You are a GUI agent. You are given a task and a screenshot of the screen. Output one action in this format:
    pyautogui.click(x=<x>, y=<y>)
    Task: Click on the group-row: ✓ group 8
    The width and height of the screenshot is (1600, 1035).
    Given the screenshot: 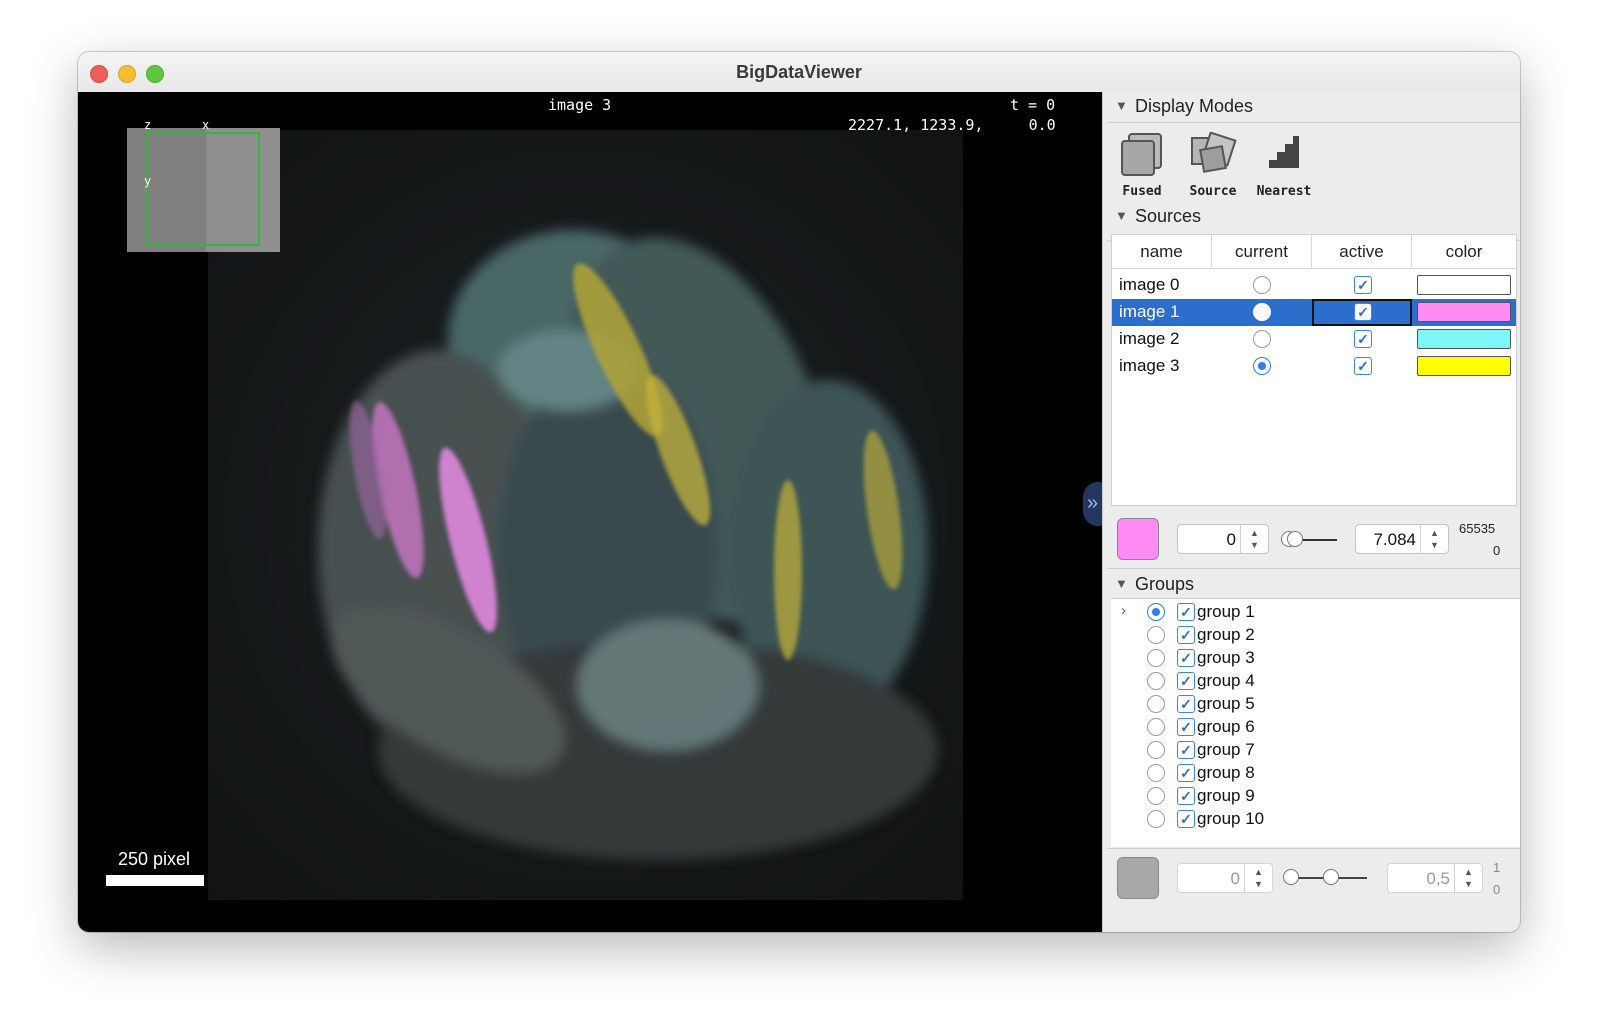 What is the action you would take?
    pyautogui.click(x=1315, y=773)
    